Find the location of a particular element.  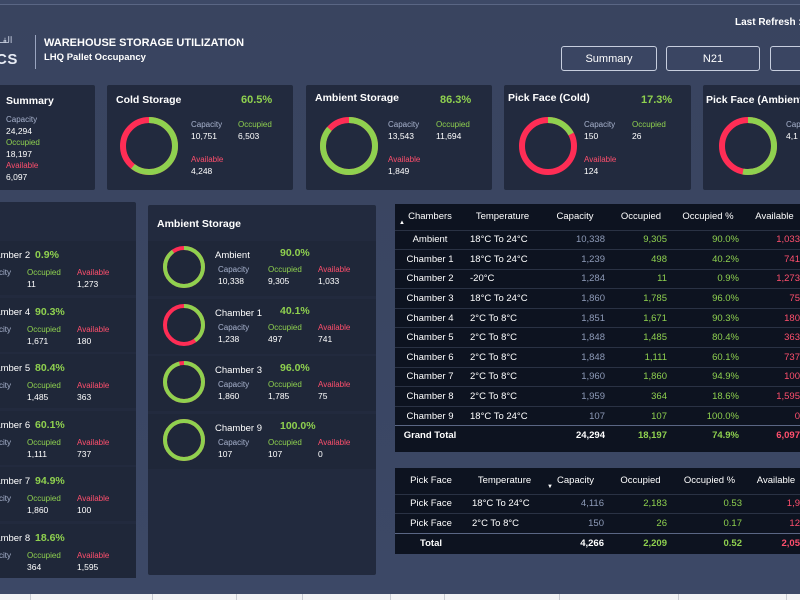

cell-occupied-pct: 0.17 is located at coordinates (709, 523).